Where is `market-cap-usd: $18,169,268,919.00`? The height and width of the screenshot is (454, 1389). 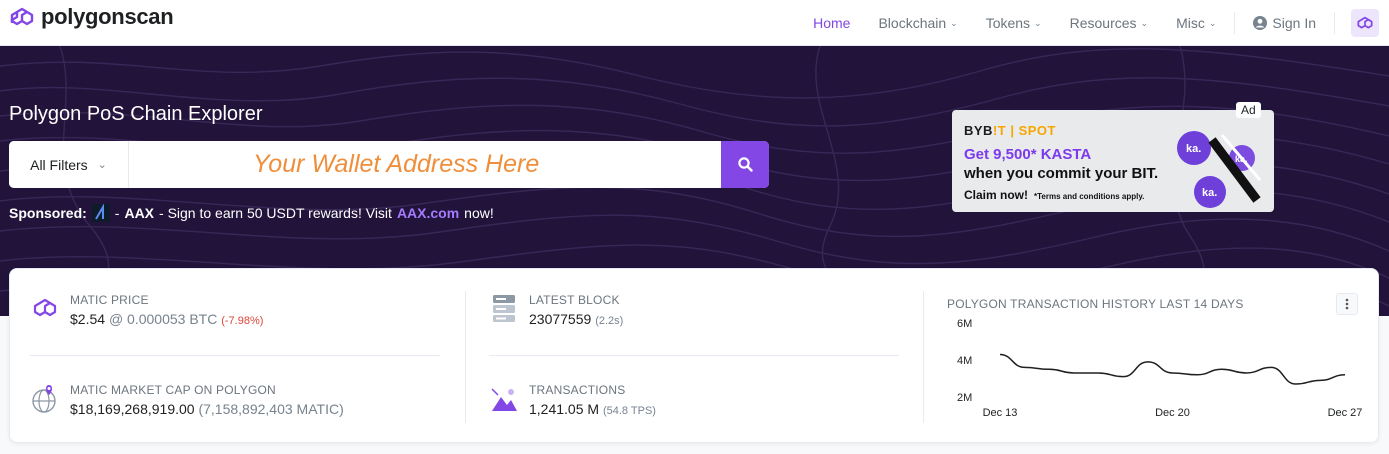
market-cap-usd: $18,169,268,919.00 is located at coordinates (132, 409).